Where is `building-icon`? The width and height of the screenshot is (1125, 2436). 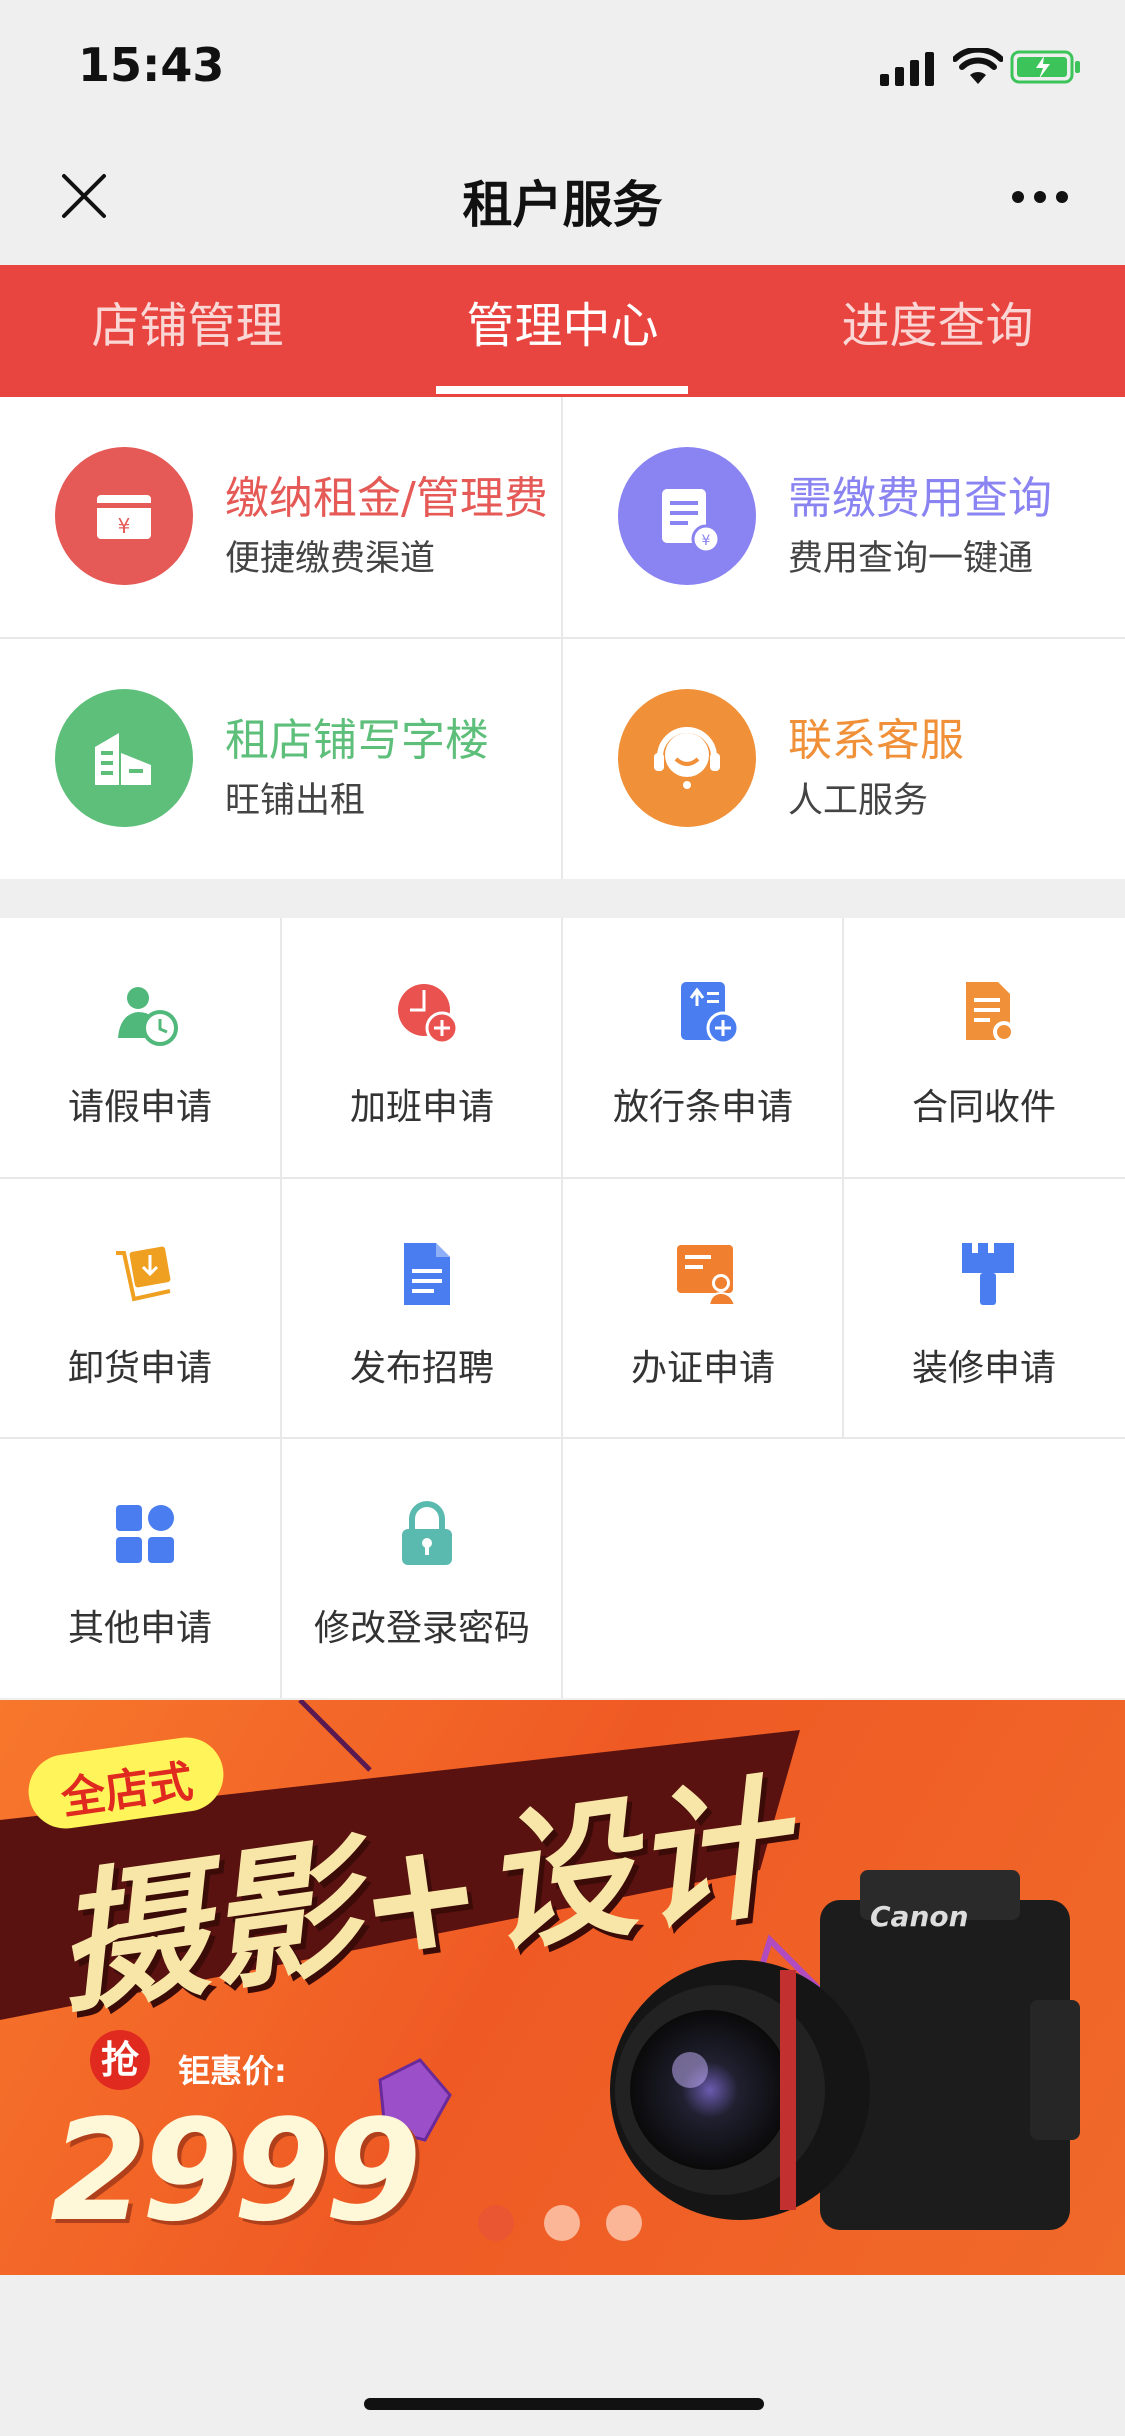 building-icon is located at coordinates (124, 758).